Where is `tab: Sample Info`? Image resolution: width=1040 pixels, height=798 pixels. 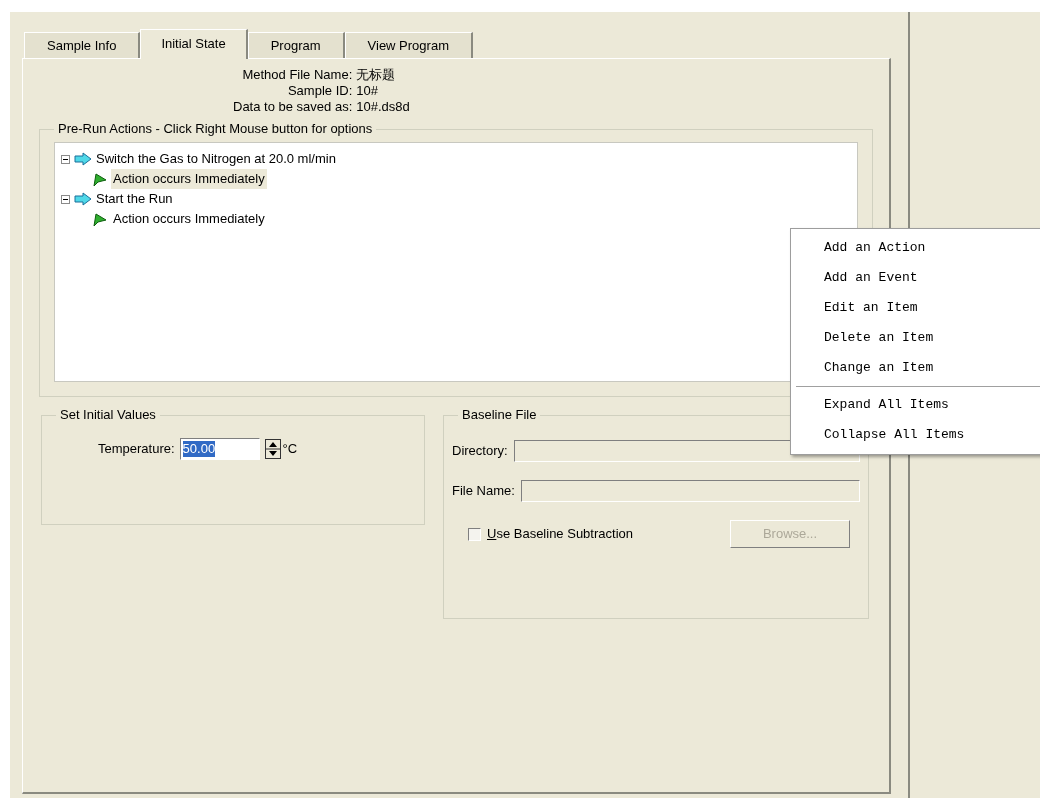
tab: Sample Info is located at coordinates (82, 45).